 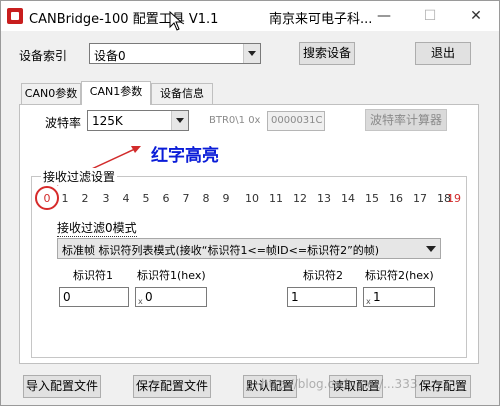 I want to click on save-config-button: 保存配置, so click(x=443, y=386).